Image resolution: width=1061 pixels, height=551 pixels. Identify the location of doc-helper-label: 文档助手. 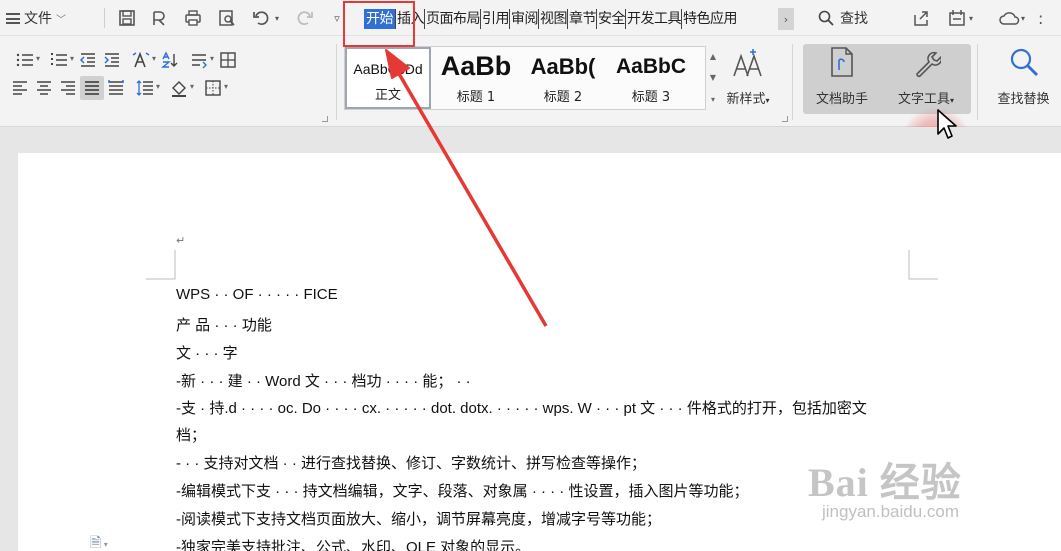
(841, 99).